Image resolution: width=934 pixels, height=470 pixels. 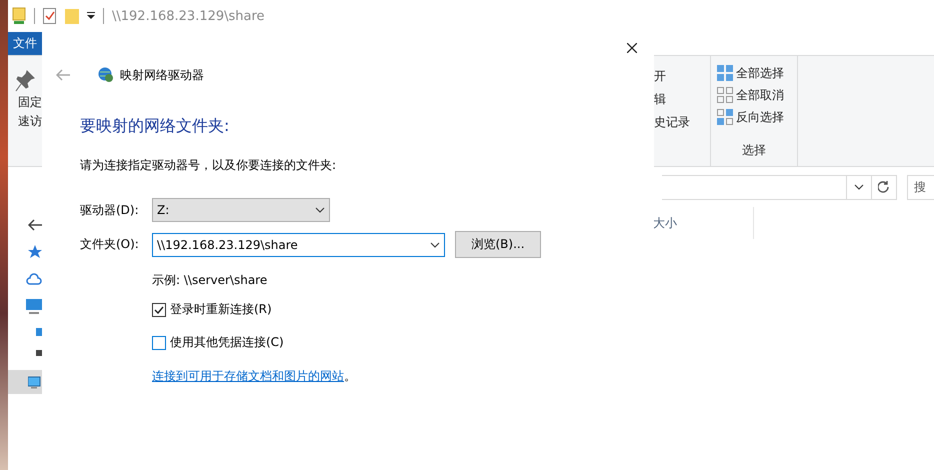 What do you see at coordinates (50, 16) in the screenshot?
I see `checklist-icon` at bounding box center [50, 16].